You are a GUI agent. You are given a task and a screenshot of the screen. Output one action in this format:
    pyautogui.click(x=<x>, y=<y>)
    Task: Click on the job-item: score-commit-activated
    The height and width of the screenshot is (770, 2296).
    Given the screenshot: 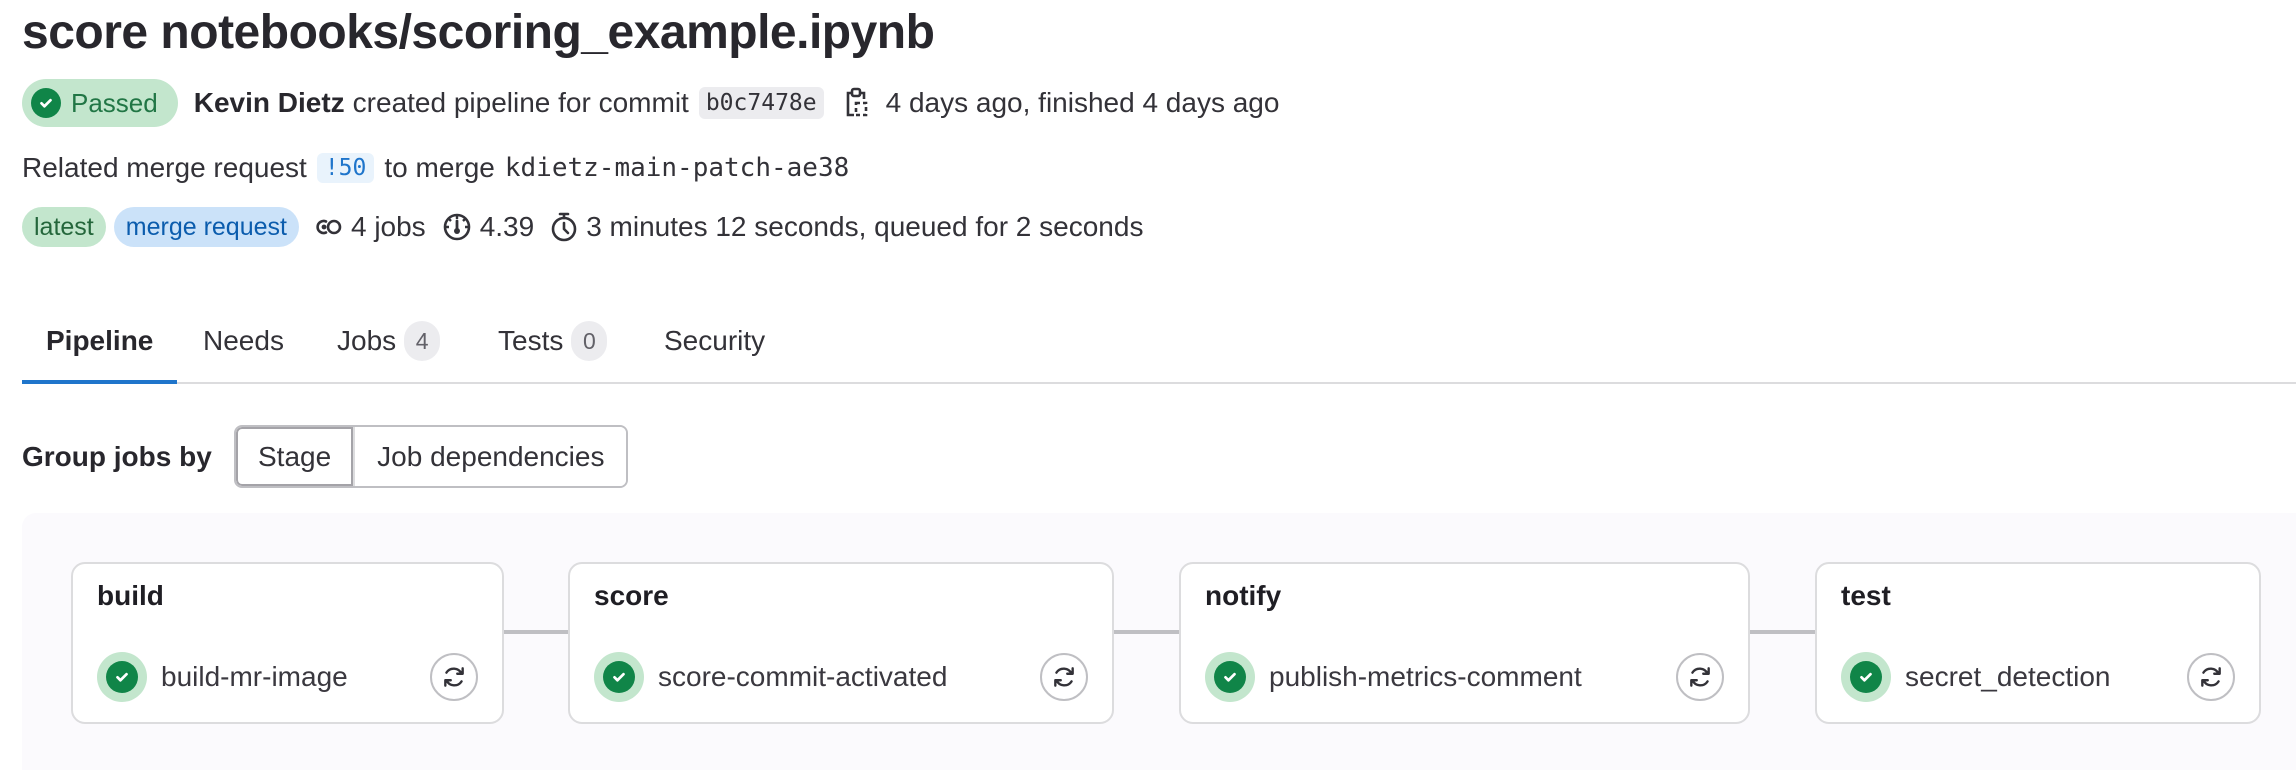 What is the action you would take?
    pyautogui.click(x=841, y=677)
    